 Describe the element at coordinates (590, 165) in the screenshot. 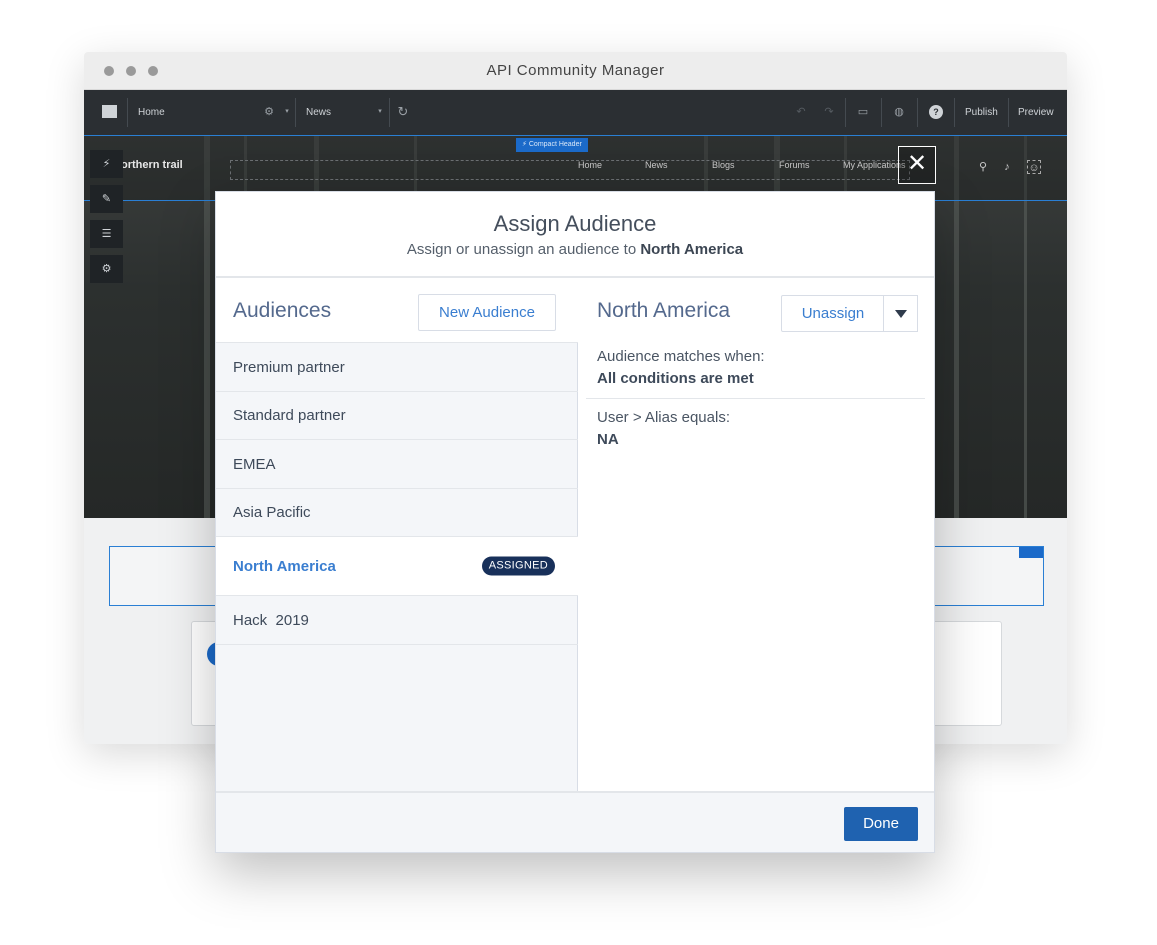

I see `site-nav-home: Home` at that location.